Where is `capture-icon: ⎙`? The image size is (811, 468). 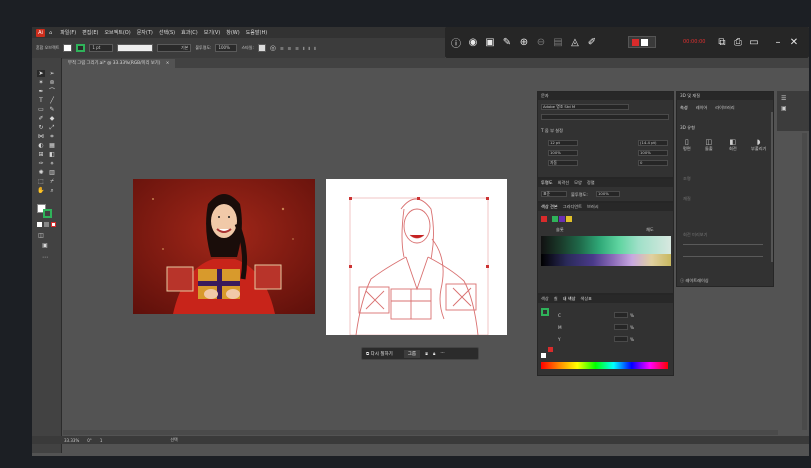
capture-icon: ⎙ is located at coordinates (738, 42).